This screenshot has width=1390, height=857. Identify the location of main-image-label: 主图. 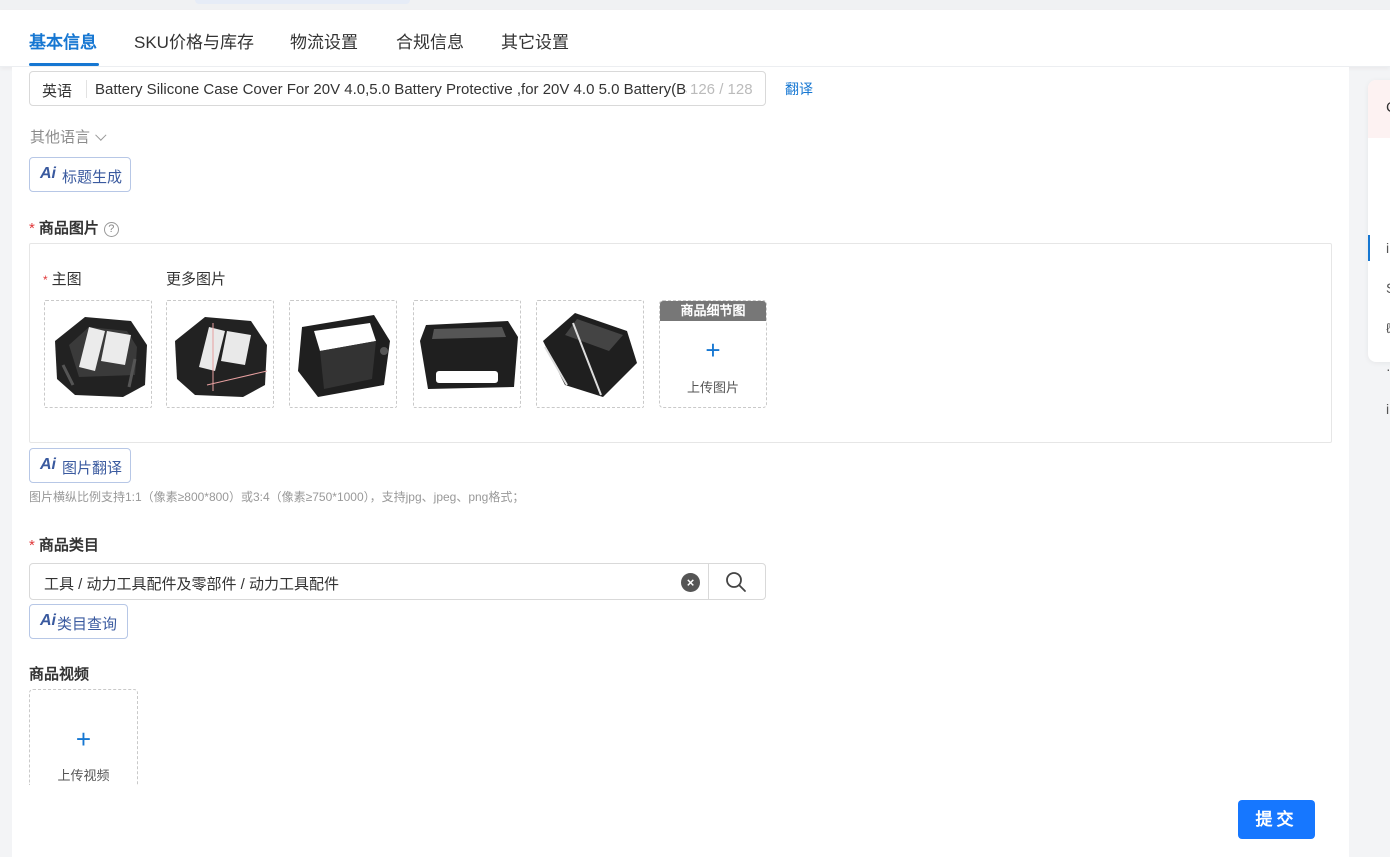
(66, 279).